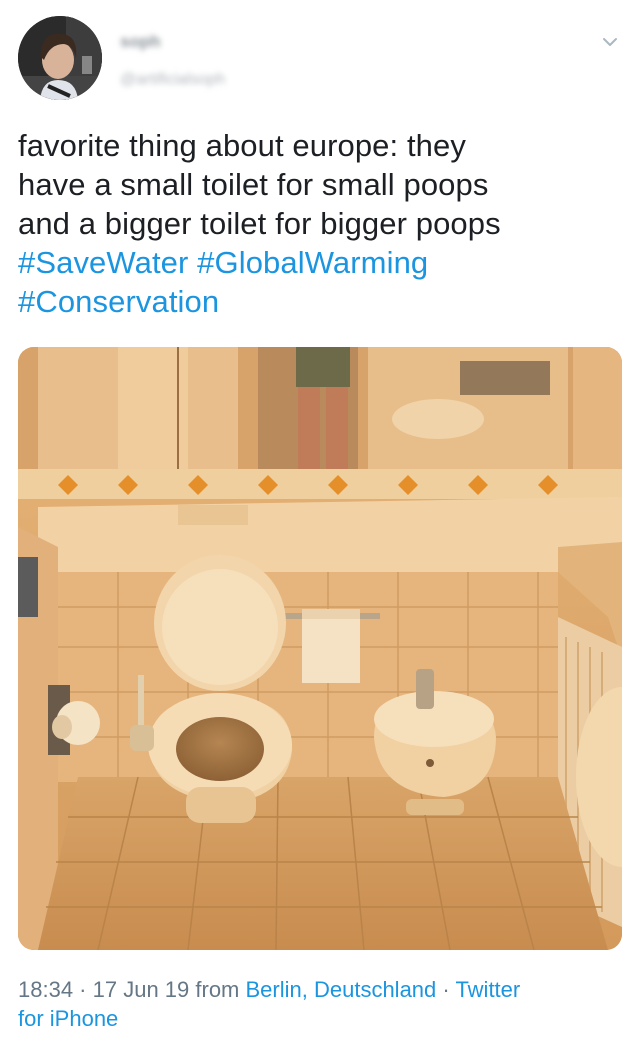 This screenshot has width=640, height=1046. Describe the element at coordinates (341, 989) in the screenshot. I see `location-link: Berlin, Deutschland` at that location.